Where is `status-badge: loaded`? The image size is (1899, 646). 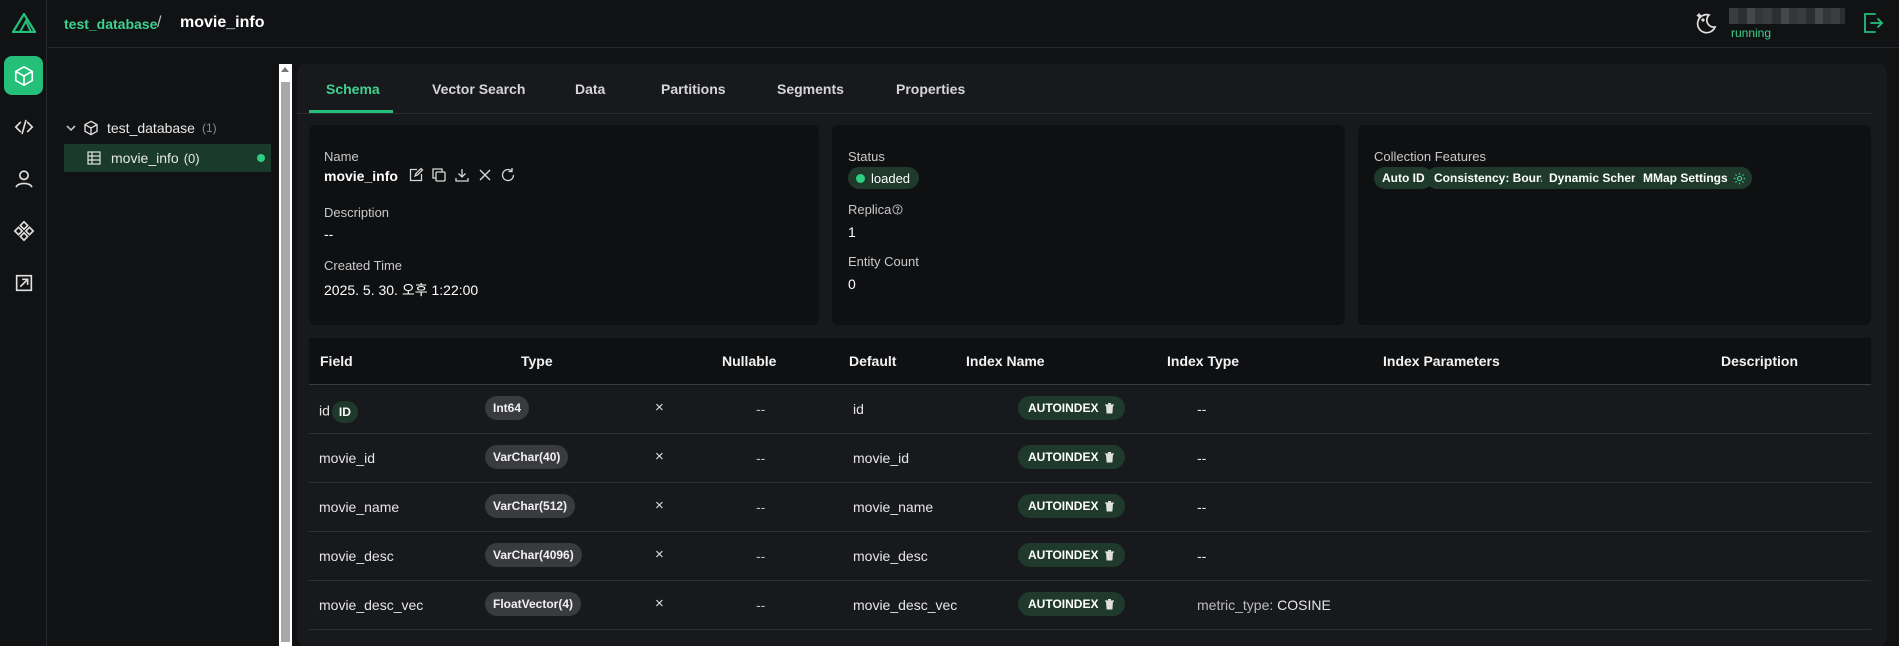 status-badge: loaded is located at coordinates (884, 178).